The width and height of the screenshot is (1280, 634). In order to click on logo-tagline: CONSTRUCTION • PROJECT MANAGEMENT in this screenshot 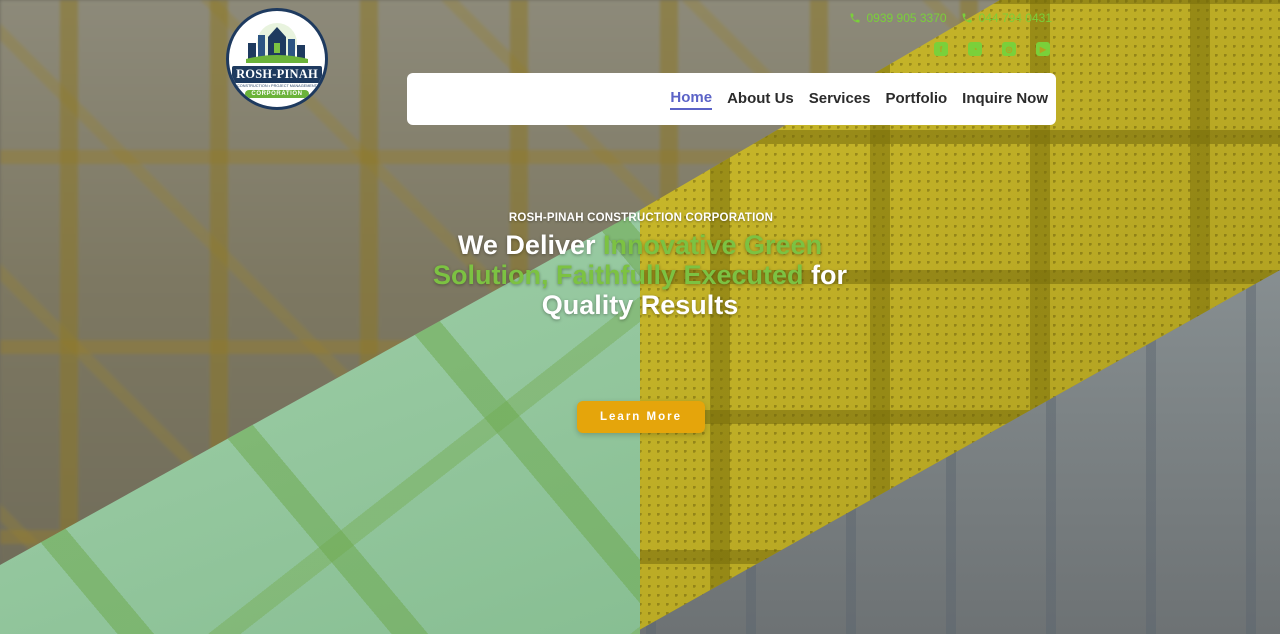, I will do `click(277, 85)`.